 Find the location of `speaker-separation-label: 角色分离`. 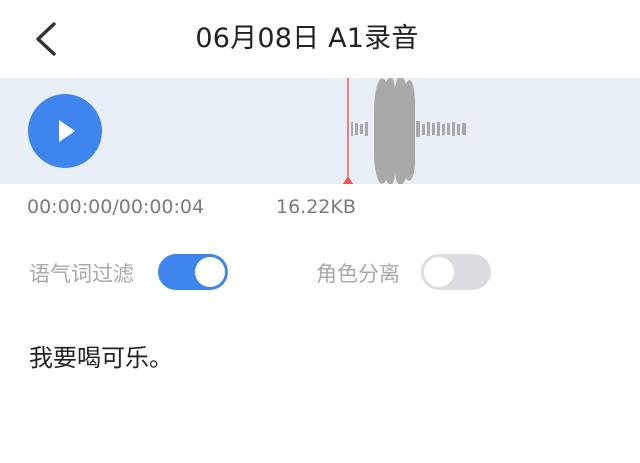

speaker-separation-label: 角色分离 is located at coordinates (358, 274).